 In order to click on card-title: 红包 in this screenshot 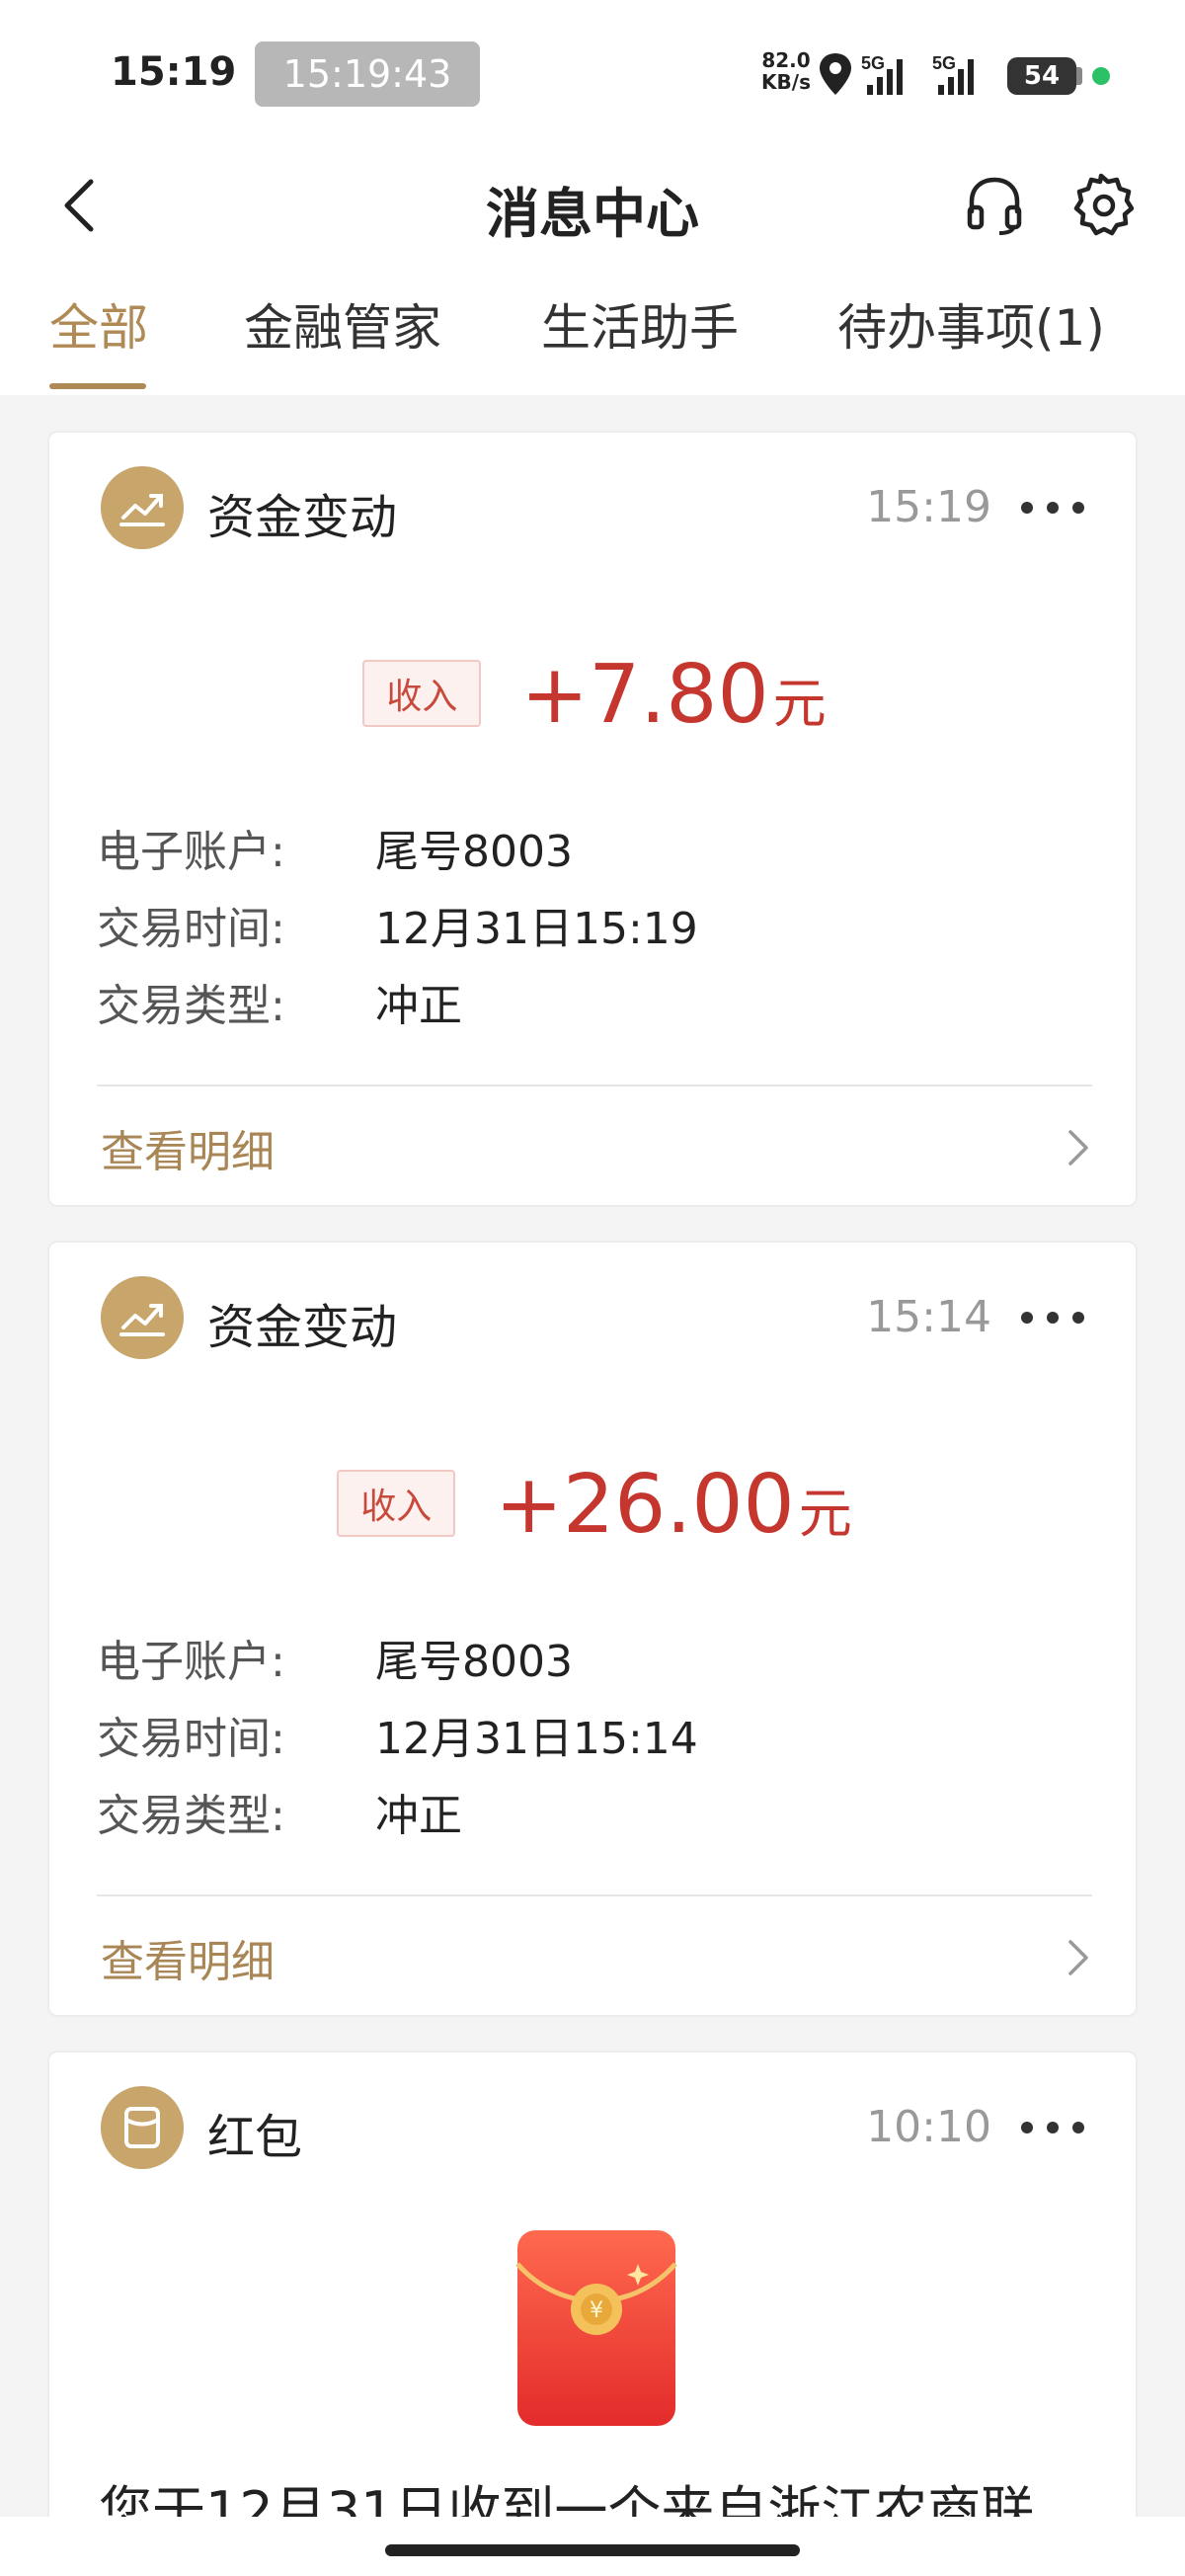, I will do `click(255, 2137)`.